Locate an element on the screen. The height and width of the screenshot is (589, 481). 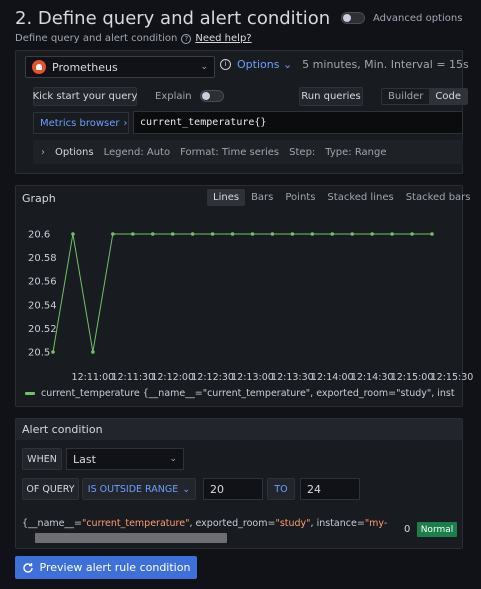
x-tick-label: 12:11:00 is located at coordinates (93, 377).